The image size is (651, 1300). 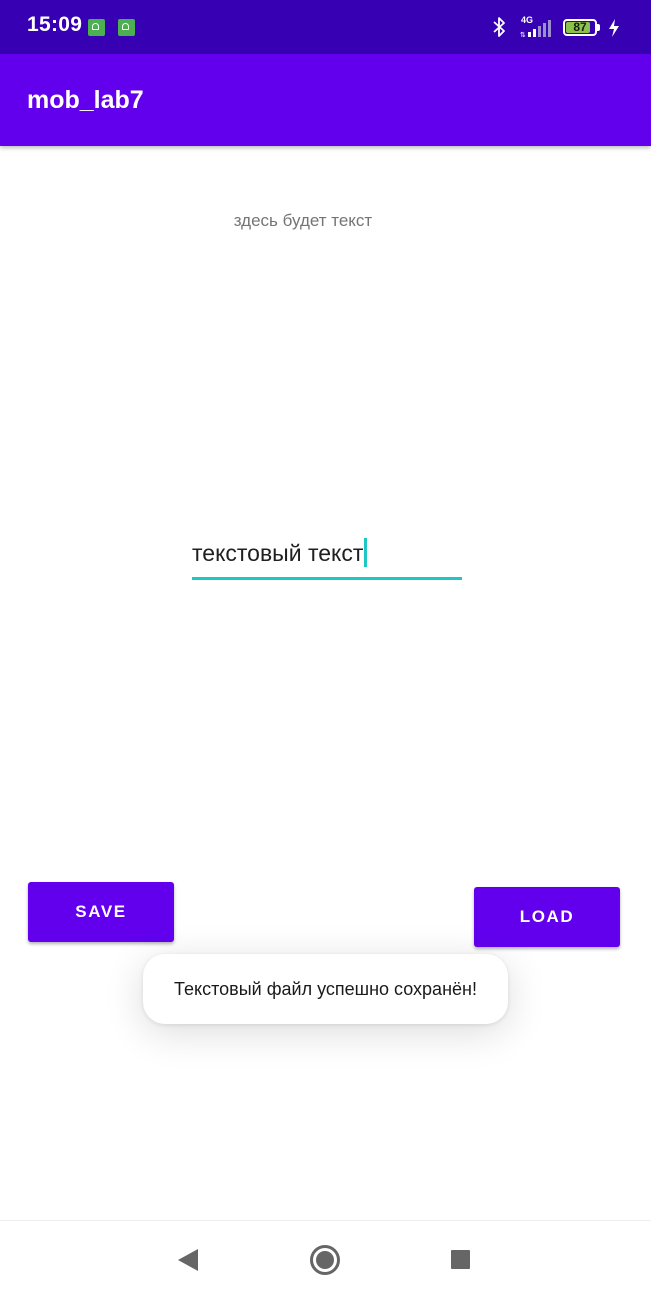 I want to click on text-input-field: текстовый текст, so click(x=327, y=555).